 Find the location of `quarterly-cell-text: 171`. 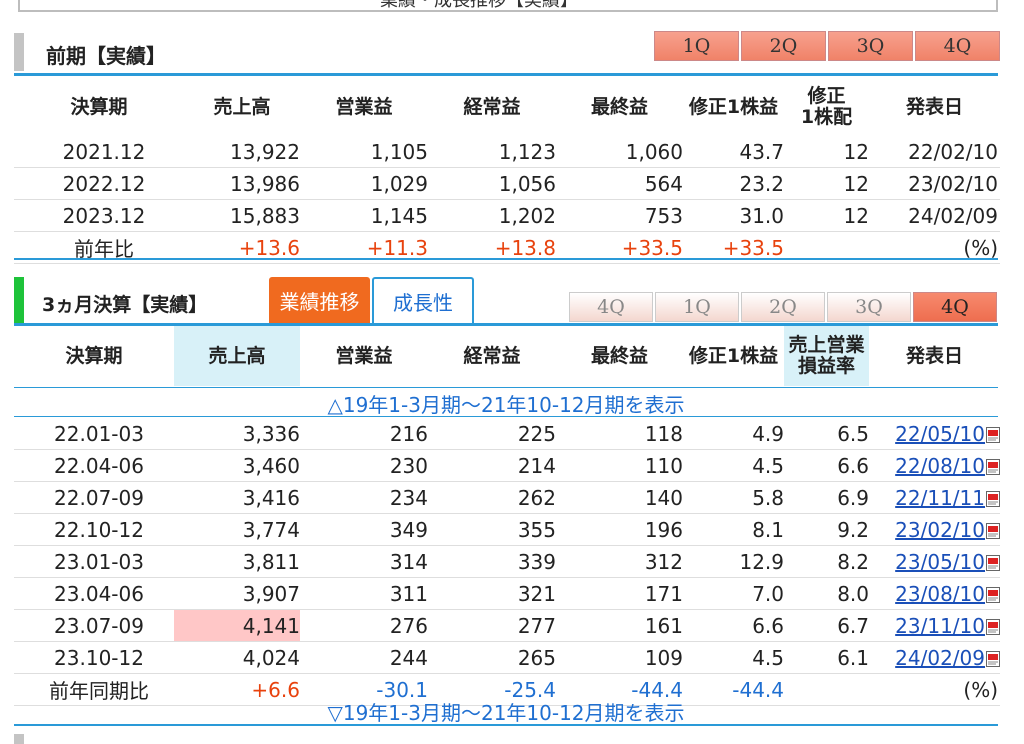

quarterly-cell-text: 171 is located at coordinates (663, 593).